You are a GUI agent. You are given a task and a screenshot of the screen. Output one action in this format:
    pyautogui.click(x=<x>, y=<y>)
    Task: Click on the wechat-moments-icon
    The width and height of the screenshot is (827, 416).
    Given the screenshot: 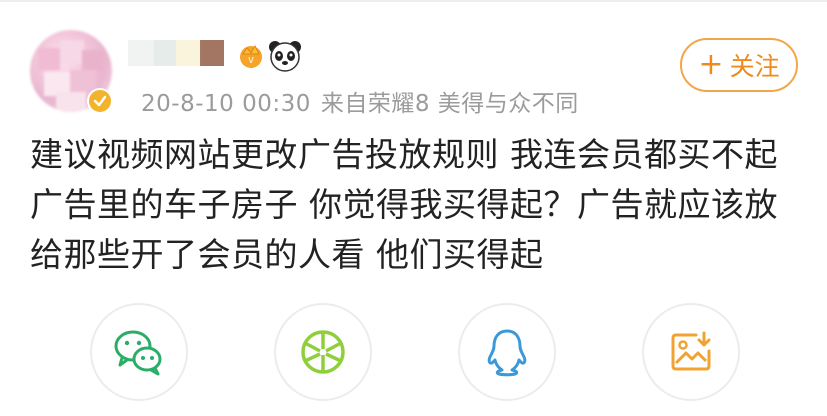 What is the action you would take?
    pyautogui.click(x=323, y=352)
    